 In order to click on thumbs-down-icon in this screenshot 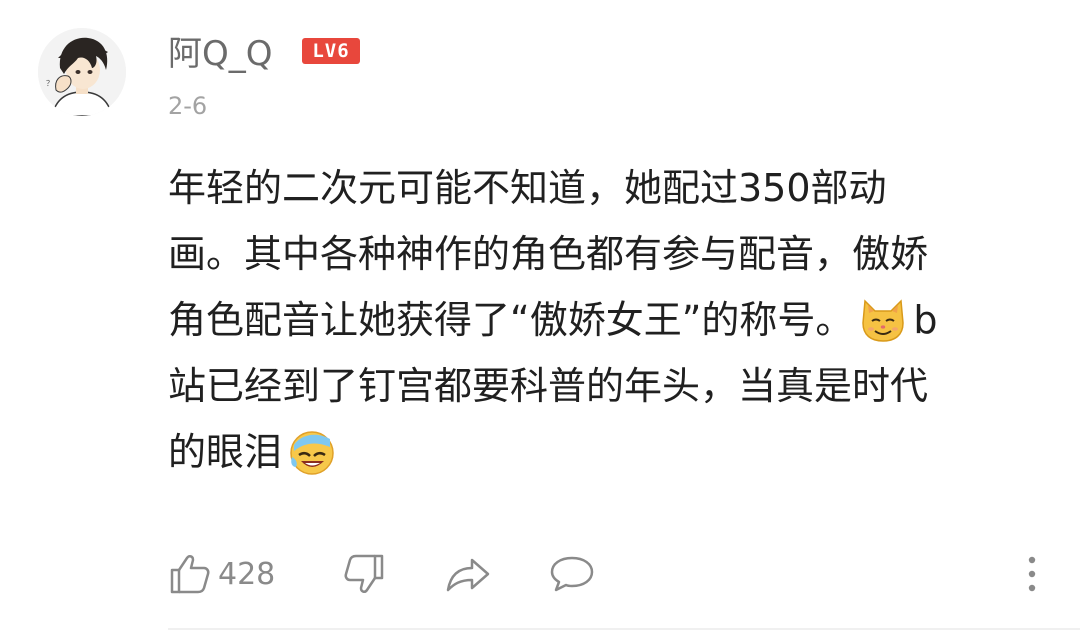, I will do `click(364, 573)`.